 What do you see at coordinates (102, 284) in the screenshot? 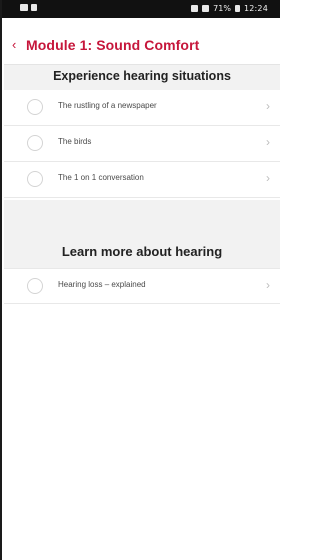
I see `list-item-label: Hearing loss – explained` at bounding box center [102, 284].